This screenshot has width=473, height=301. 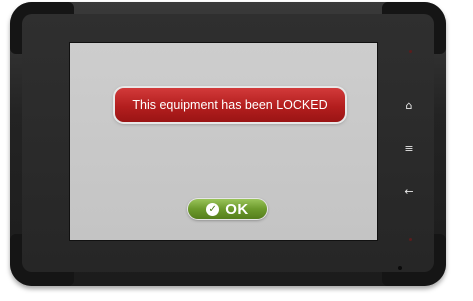 I want to click on status-led, so click(x=410, y=51).